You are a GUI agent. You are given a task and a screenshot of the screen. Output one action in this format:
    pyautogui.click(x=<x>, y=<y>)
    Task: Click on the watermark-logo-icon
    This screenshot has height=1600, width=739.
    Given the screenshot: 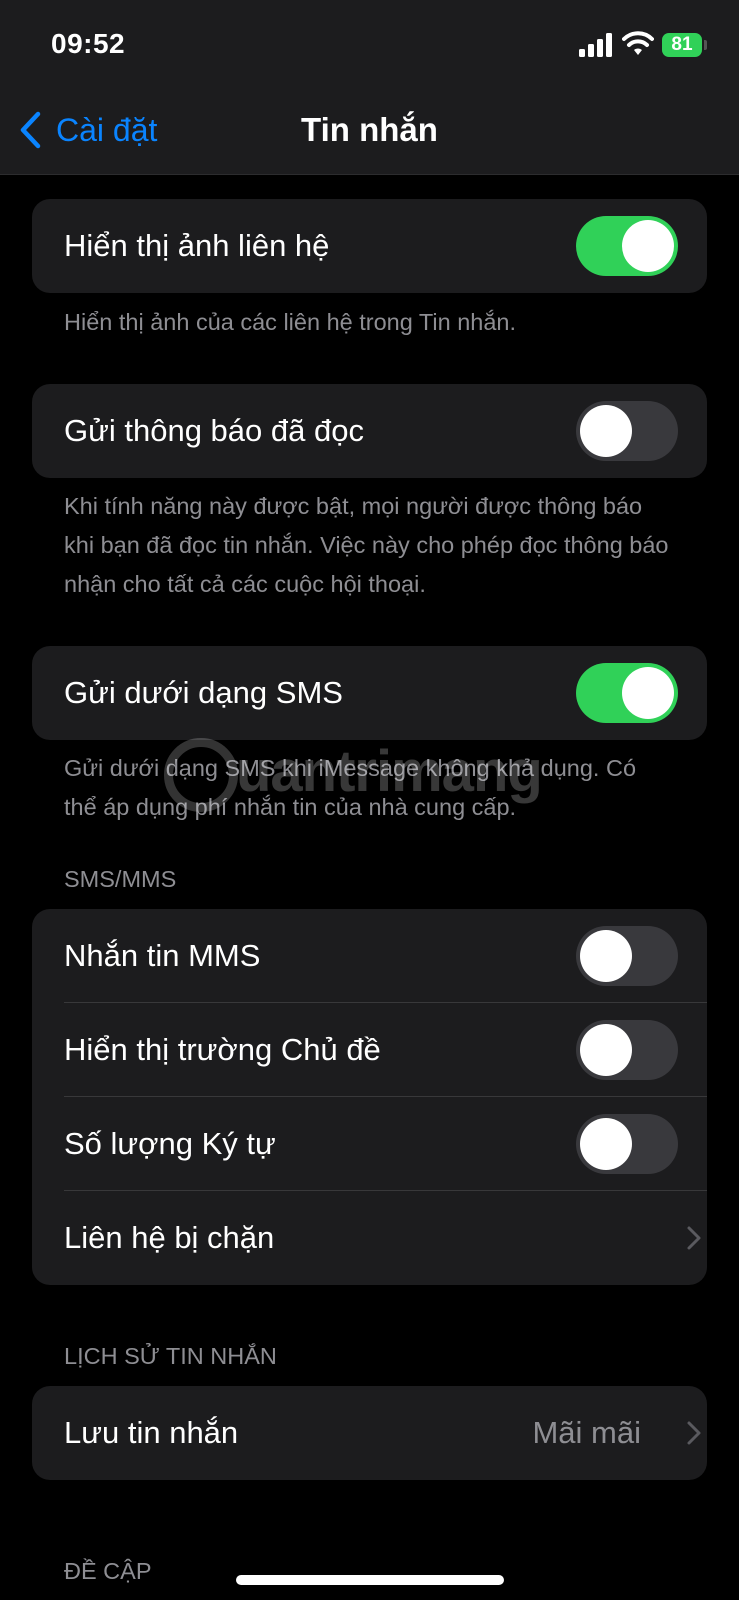 What is the action you would take?
    pyautogui.click(x=201, y=775)
    